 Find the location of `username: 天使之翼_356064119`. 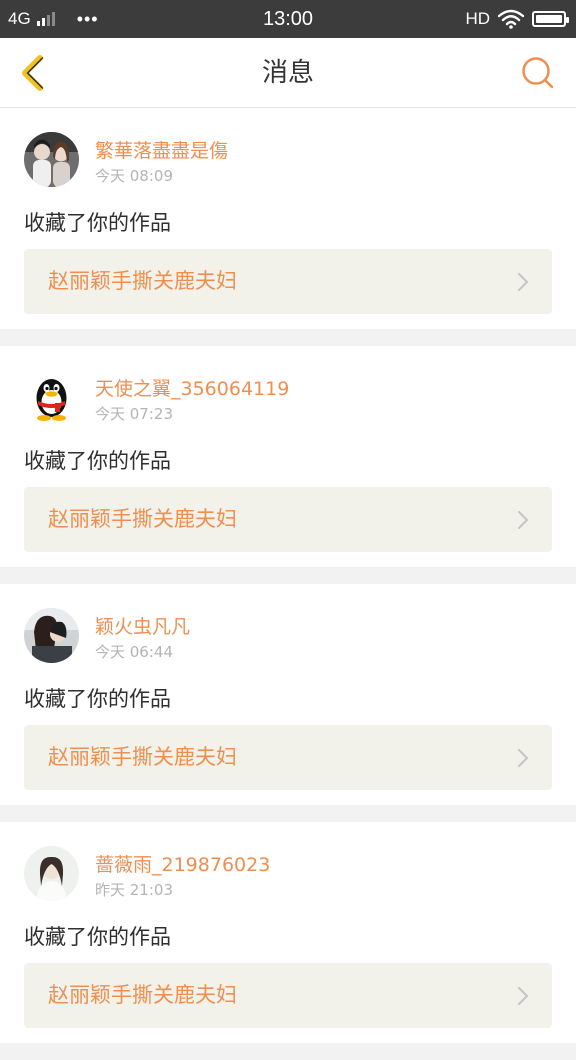

username: 天使之翼_356064119 is located at coordinates (192, 387).